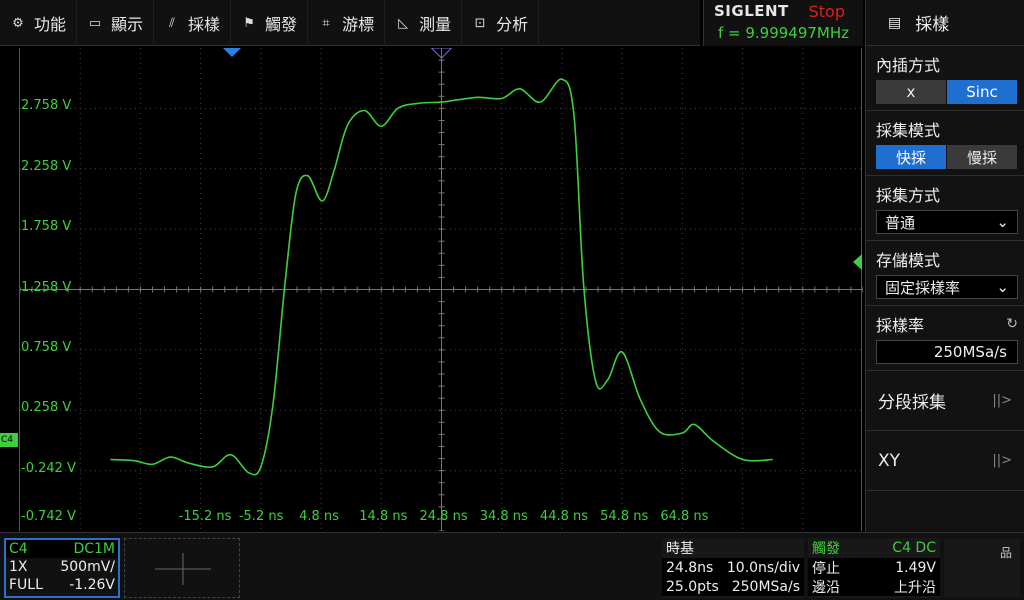 This screenshot has width=1024, height=600. What do you see at coordinates (204, 24) in the screenshot?
I see `menu-acquire-label: 採樣` at bounding box center [204, 24].